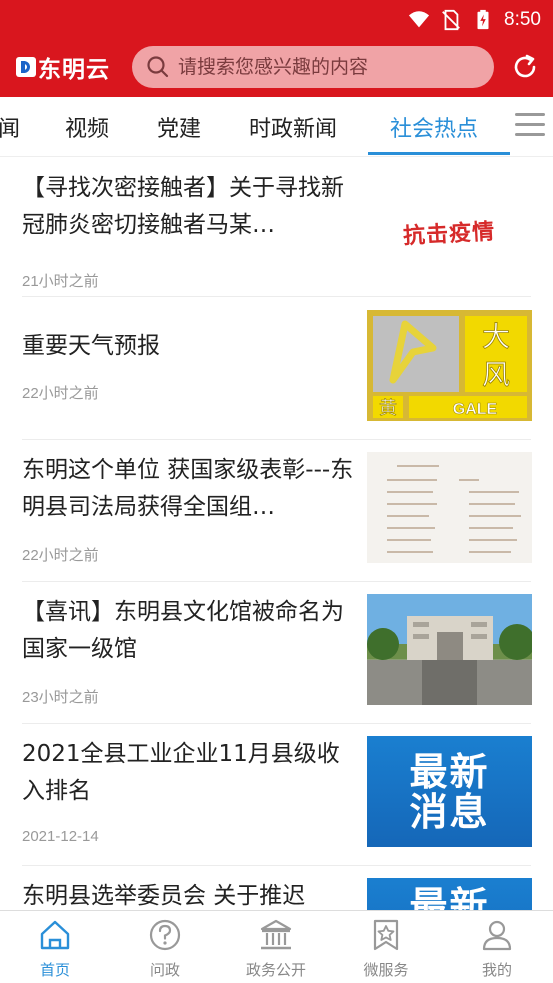 This screenshot has width=553, height=983. I want to click on nav-home: 首页, so click(55, 948).